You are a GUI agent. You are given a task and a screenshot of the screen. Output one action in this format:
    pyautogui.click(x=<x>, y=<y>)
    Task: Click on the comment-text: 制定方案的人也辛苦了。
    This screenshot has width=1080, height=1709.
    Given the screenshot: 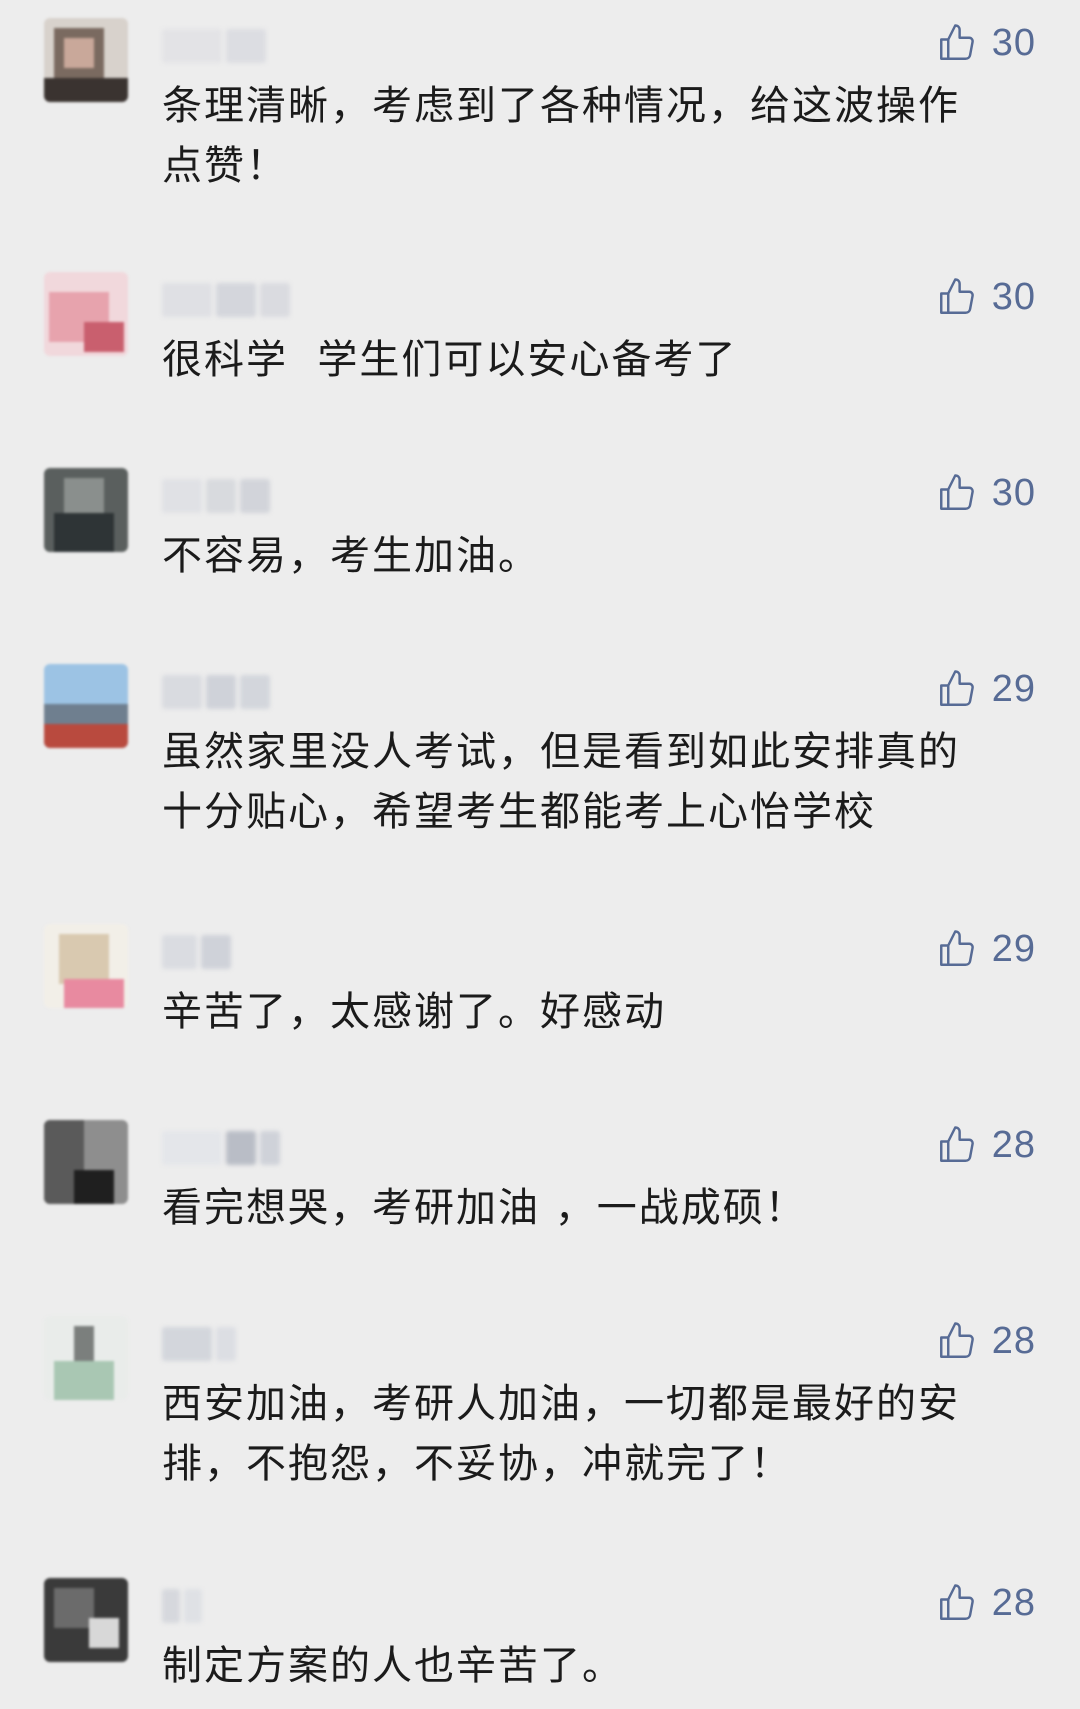 What is the action you would take?
    pyautogui.click(x=393, y=1666)
    